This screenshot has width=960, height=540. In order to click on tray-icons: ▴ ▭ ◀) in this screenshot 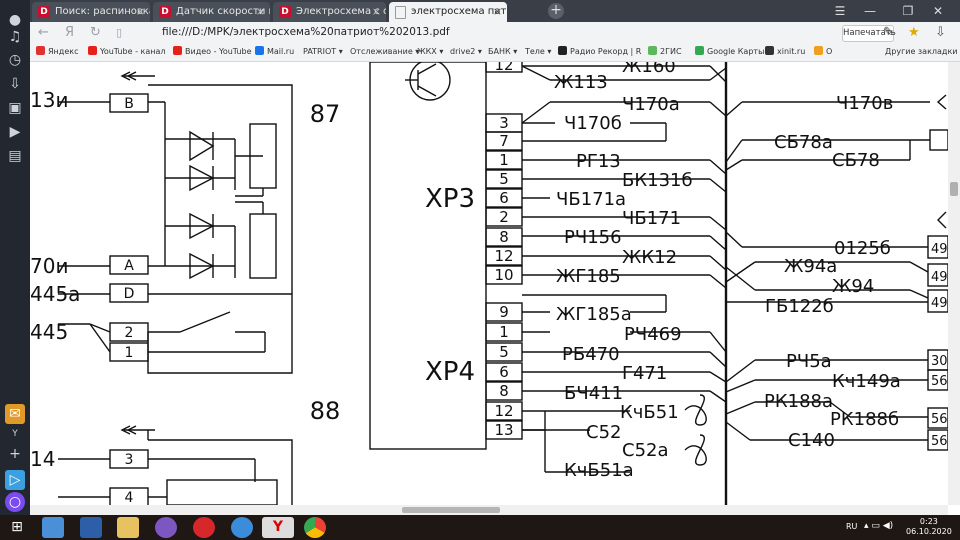, I will do `click(878, 526)`.